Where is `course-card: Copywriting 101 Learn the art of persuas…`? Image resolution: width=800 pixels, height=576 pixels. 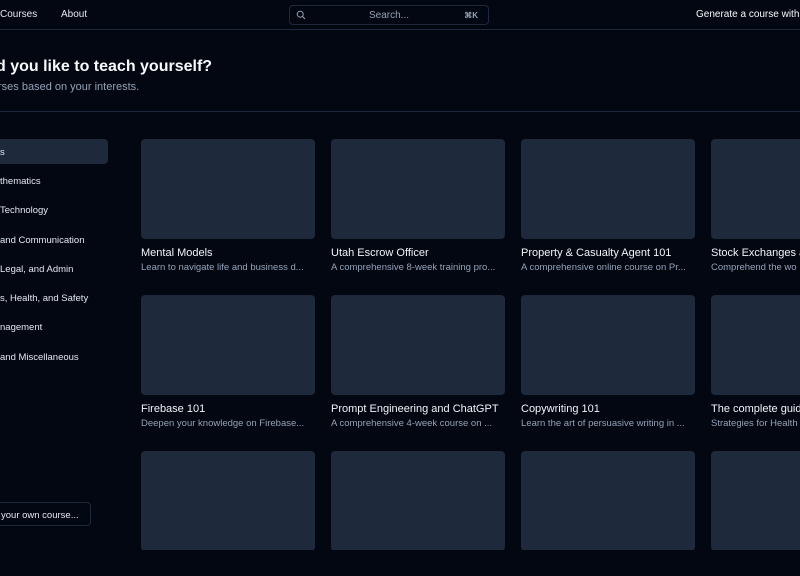 course-card: Copywriting 101 Learn the art of persuas… is located at coordinates (608, 362).